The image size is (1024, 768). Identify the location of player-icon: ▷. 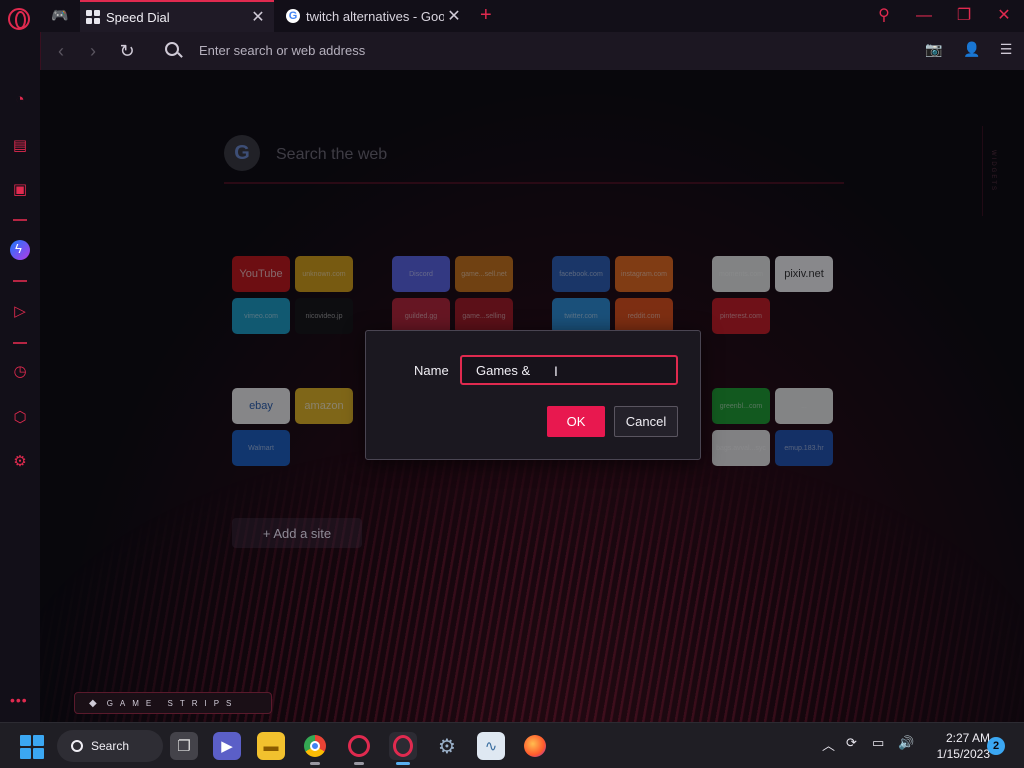
(20, 312).